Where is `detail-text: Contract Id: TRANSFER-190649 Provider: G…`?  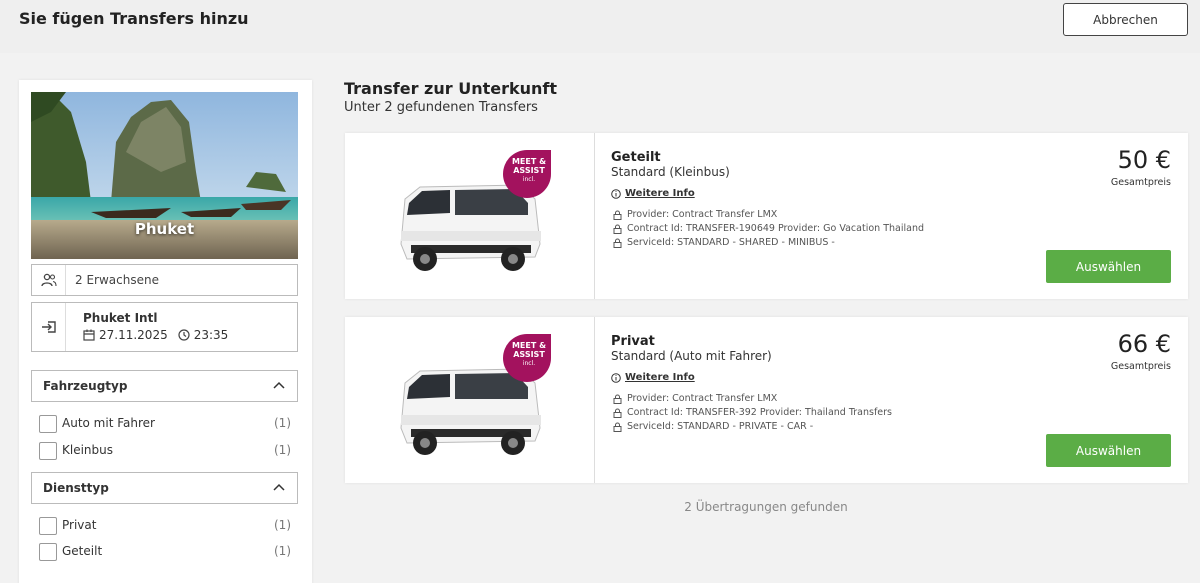
detail-text: Contract Id: TRANSFER-190649 Provider: G… is located at coordinates (775, 228).